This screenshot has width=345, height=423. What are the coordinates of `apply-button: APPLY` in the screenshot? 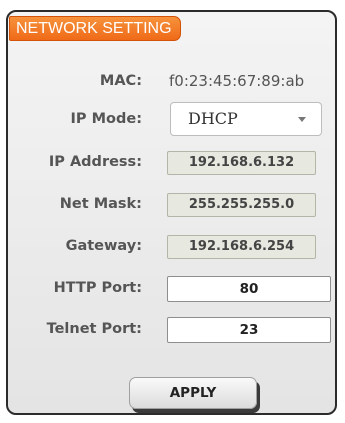 It's located at (193, 393).